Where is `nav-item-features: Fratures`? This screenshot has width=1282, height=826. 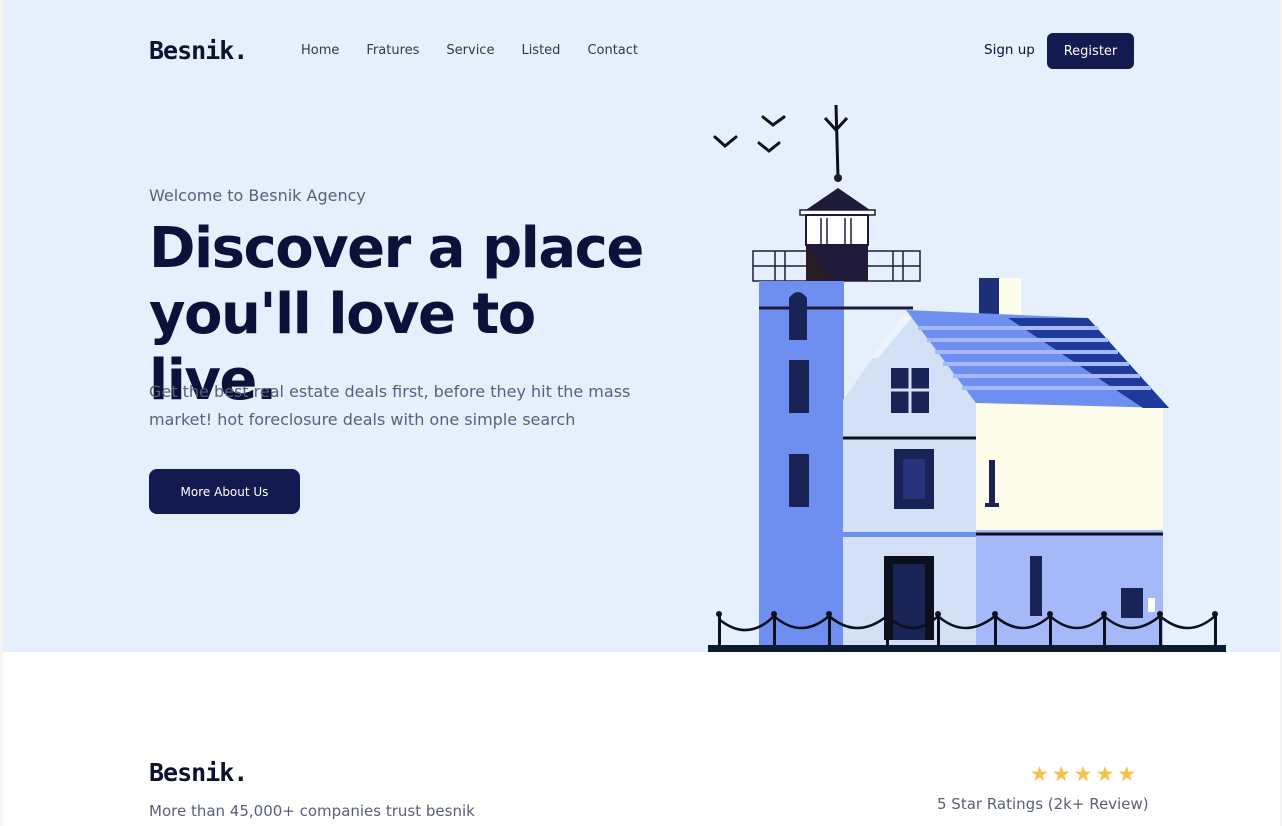 nav-item-features: Fratures is located at coordinates (392, 50).